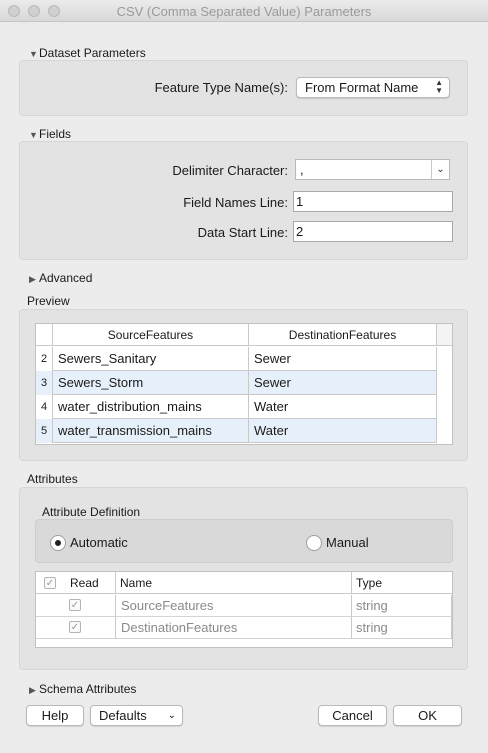 This screenshot has height=753, width=488. What do you see at coordinates (44, 335) in the screenshot?
I see `row-number-header` at bounding box center [44, 335].